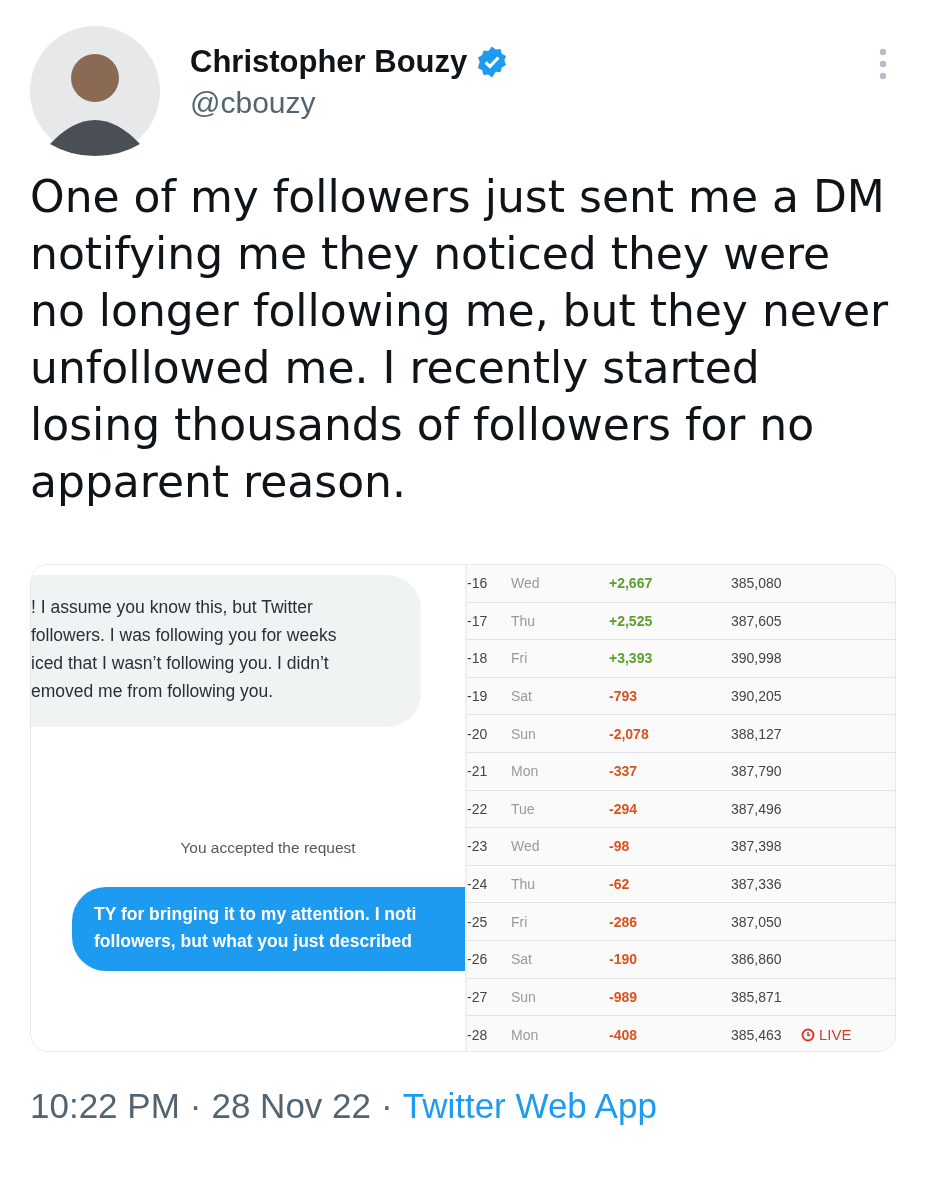 This screenshot has width=926, height=1200. Describe the element at coordinates (624, 1034) in the screenshot. I see `change-cell-text: -408` at that location.